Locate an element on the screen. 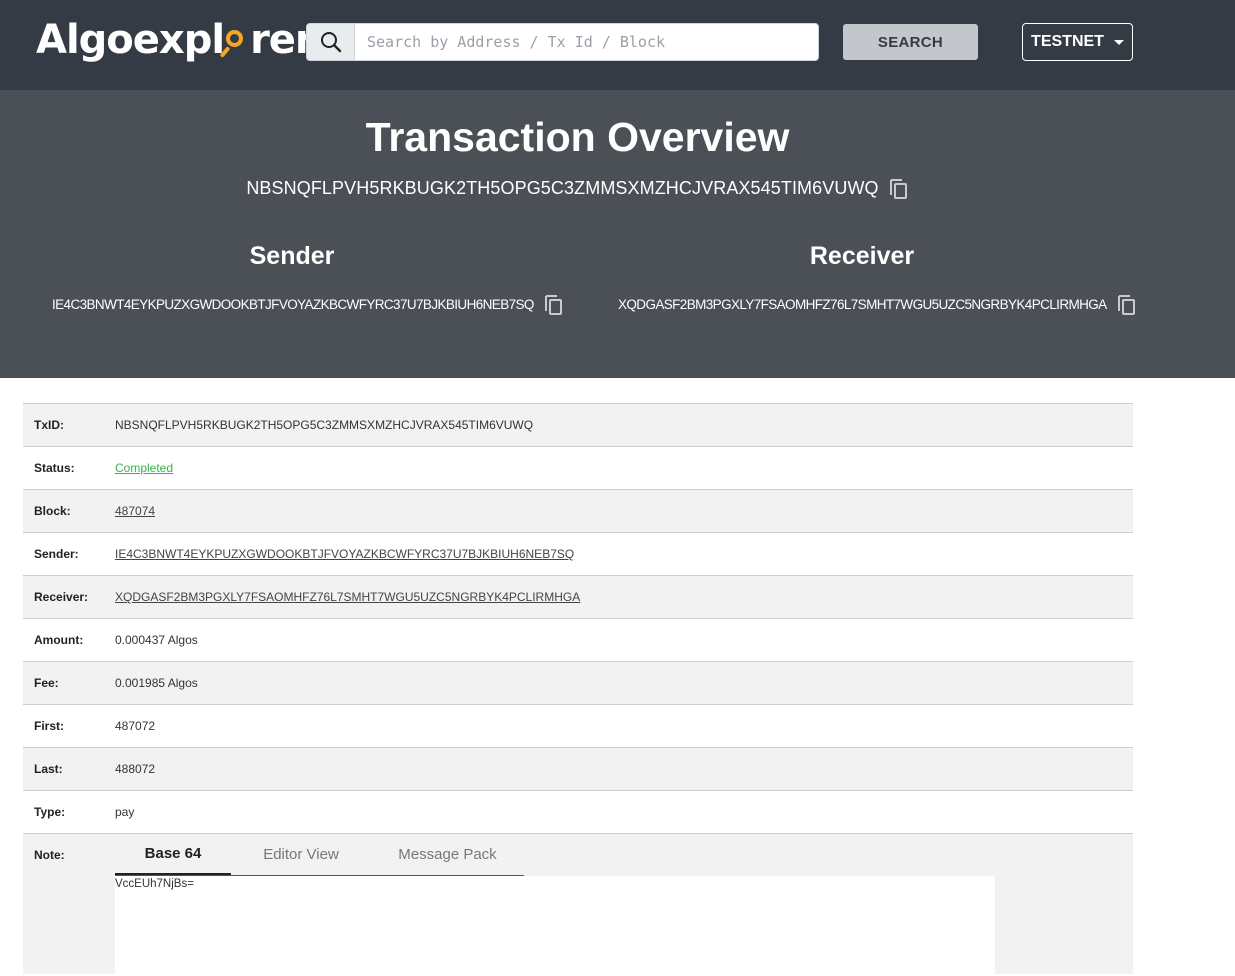 The image size is (1235, 976). first-value: 487072 is located at coordinates (135, 726).